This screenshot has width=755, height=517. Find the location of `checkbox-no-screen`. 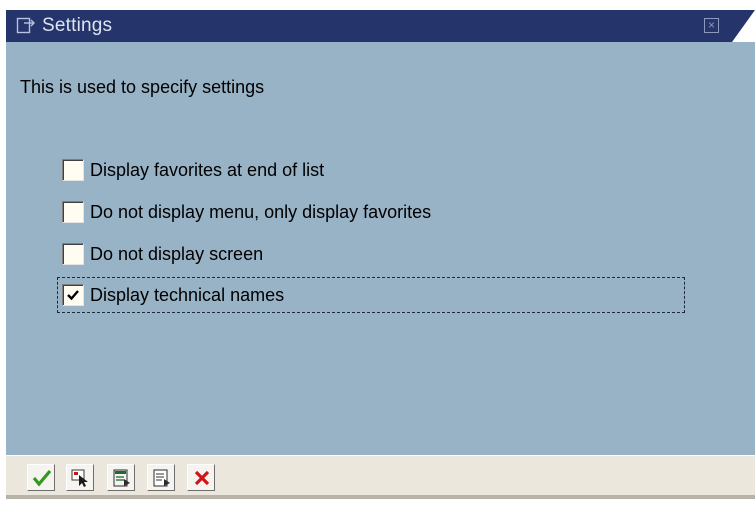

checkbox-no-screen is located at coordinates (73, 254).